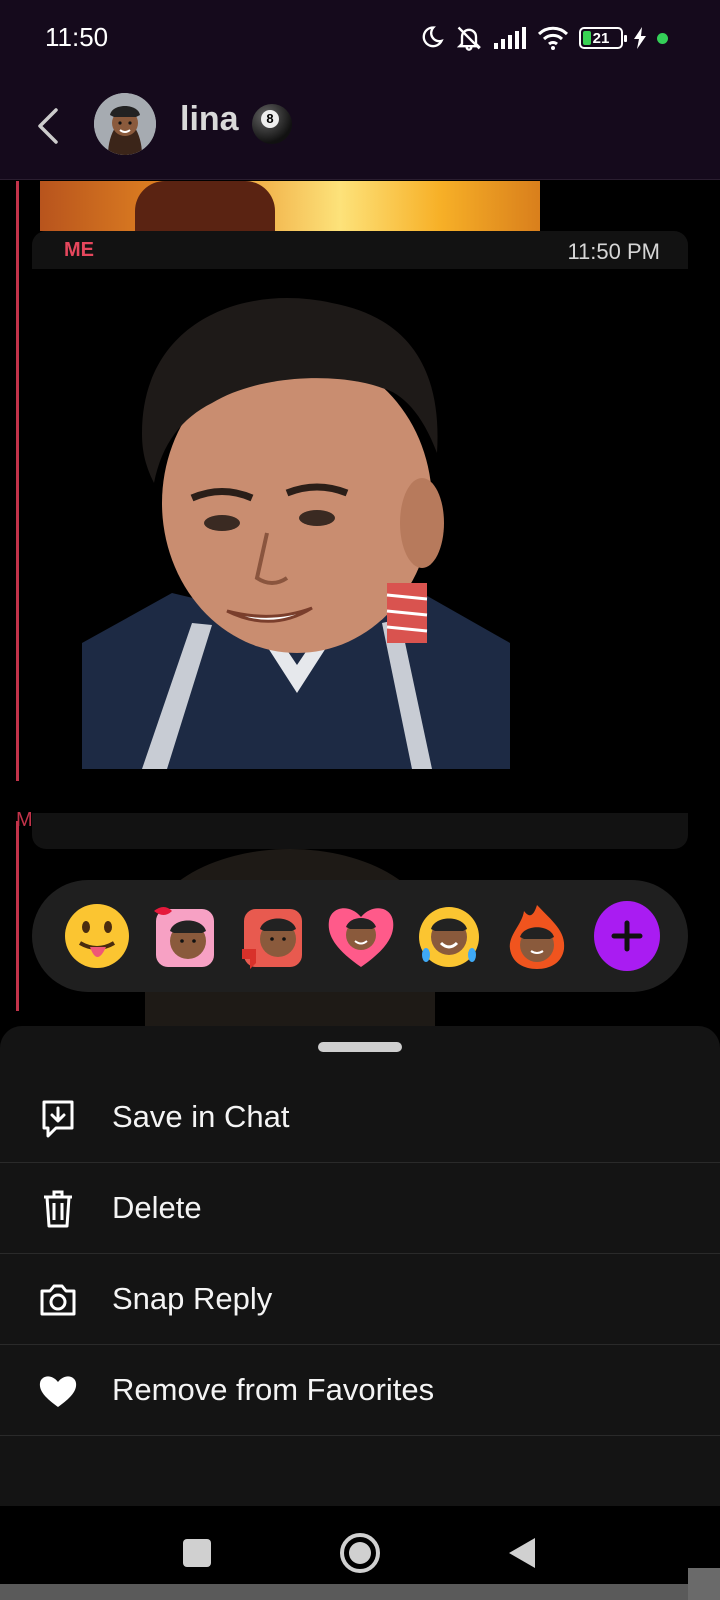 The height and width of the screenshot is (1600, 720). I want to click on avatar, so click(125, 124).